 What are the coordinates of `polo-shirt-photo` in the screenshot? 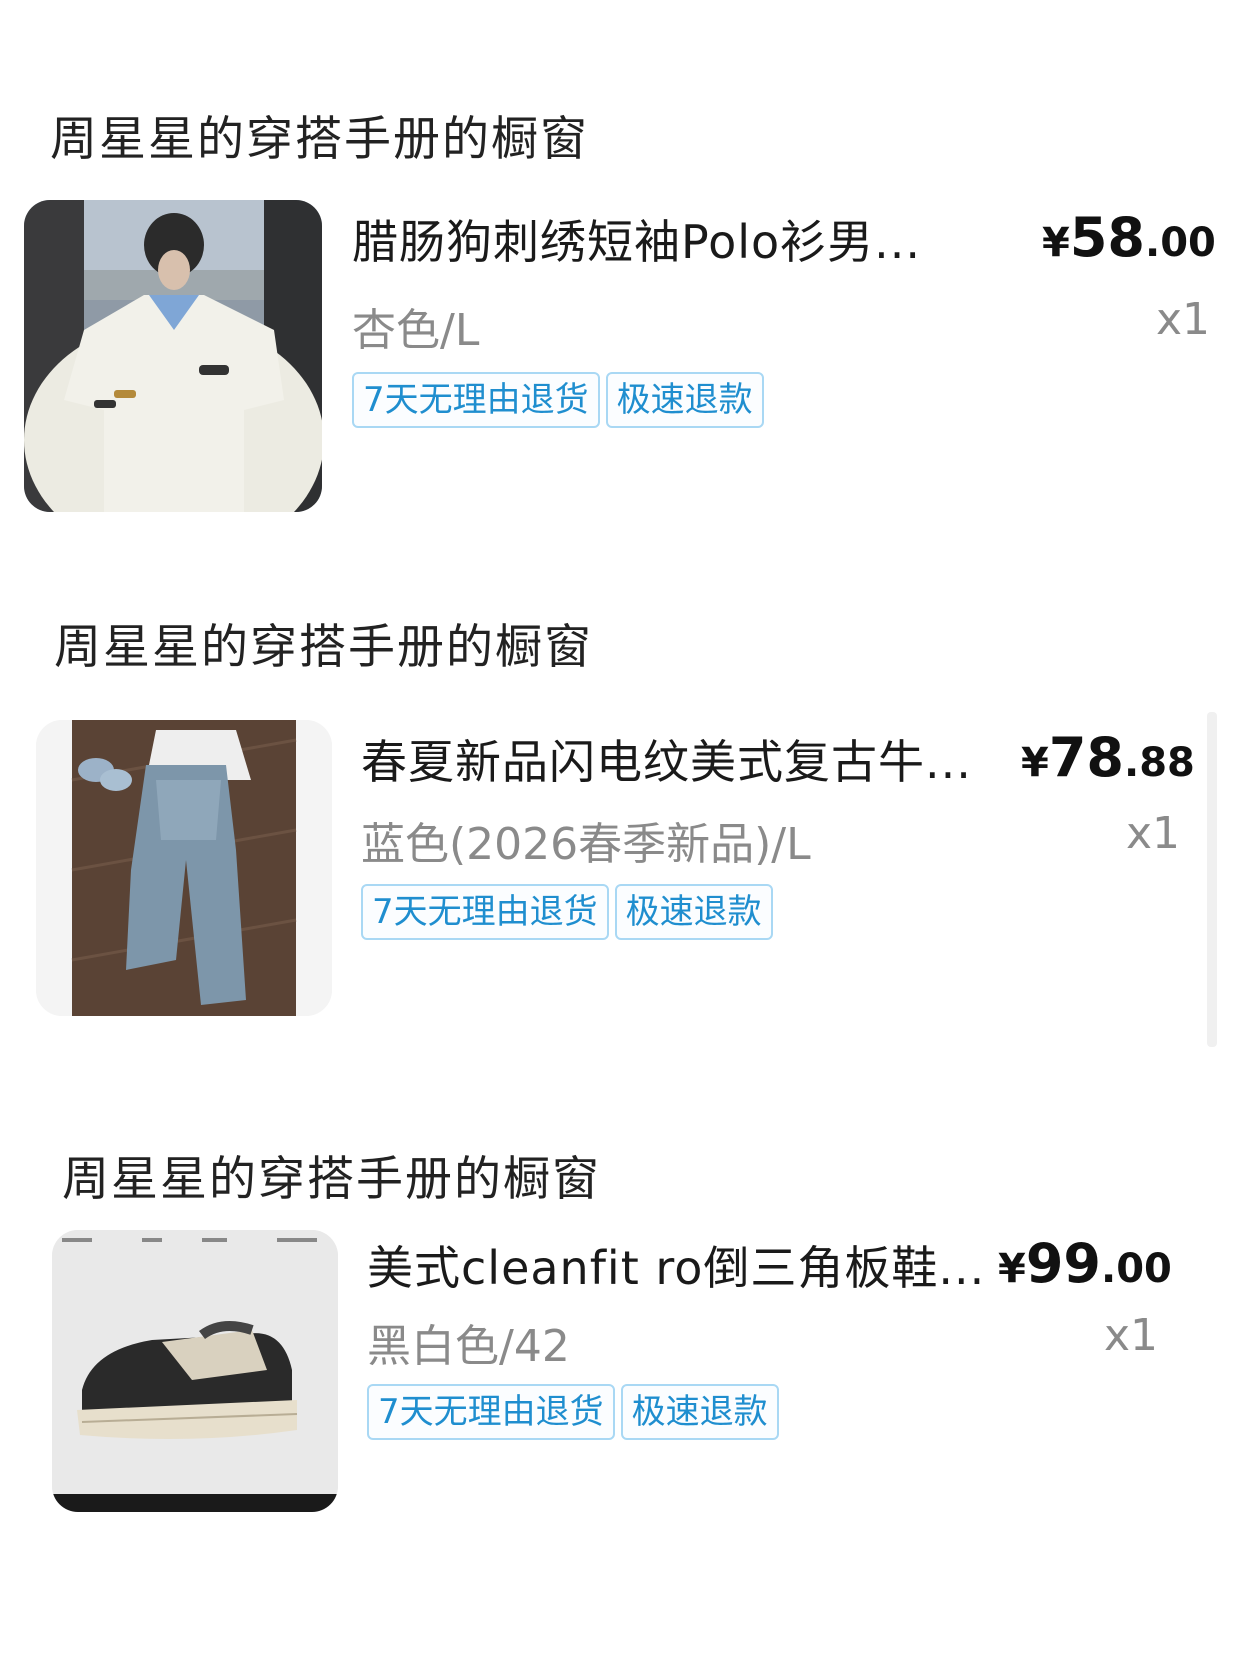 It's located at (173, 356).